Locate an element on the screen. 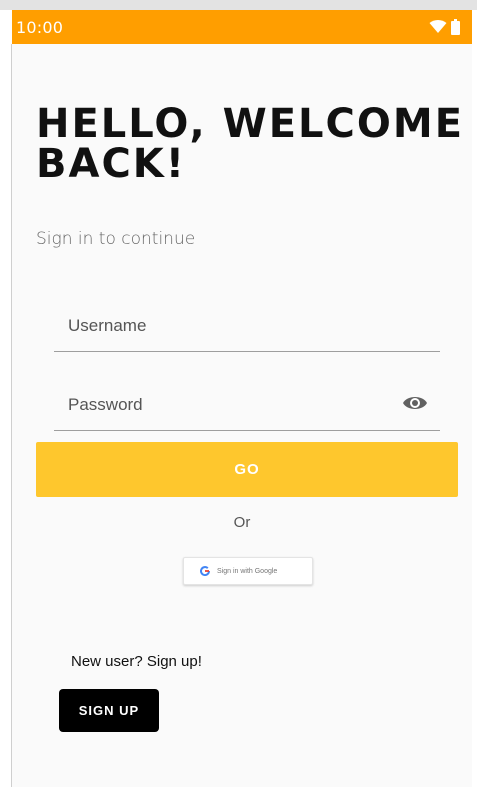 The width and height of the screenshot is (477, 787). eye-icon is located at coordinates (415, 403).